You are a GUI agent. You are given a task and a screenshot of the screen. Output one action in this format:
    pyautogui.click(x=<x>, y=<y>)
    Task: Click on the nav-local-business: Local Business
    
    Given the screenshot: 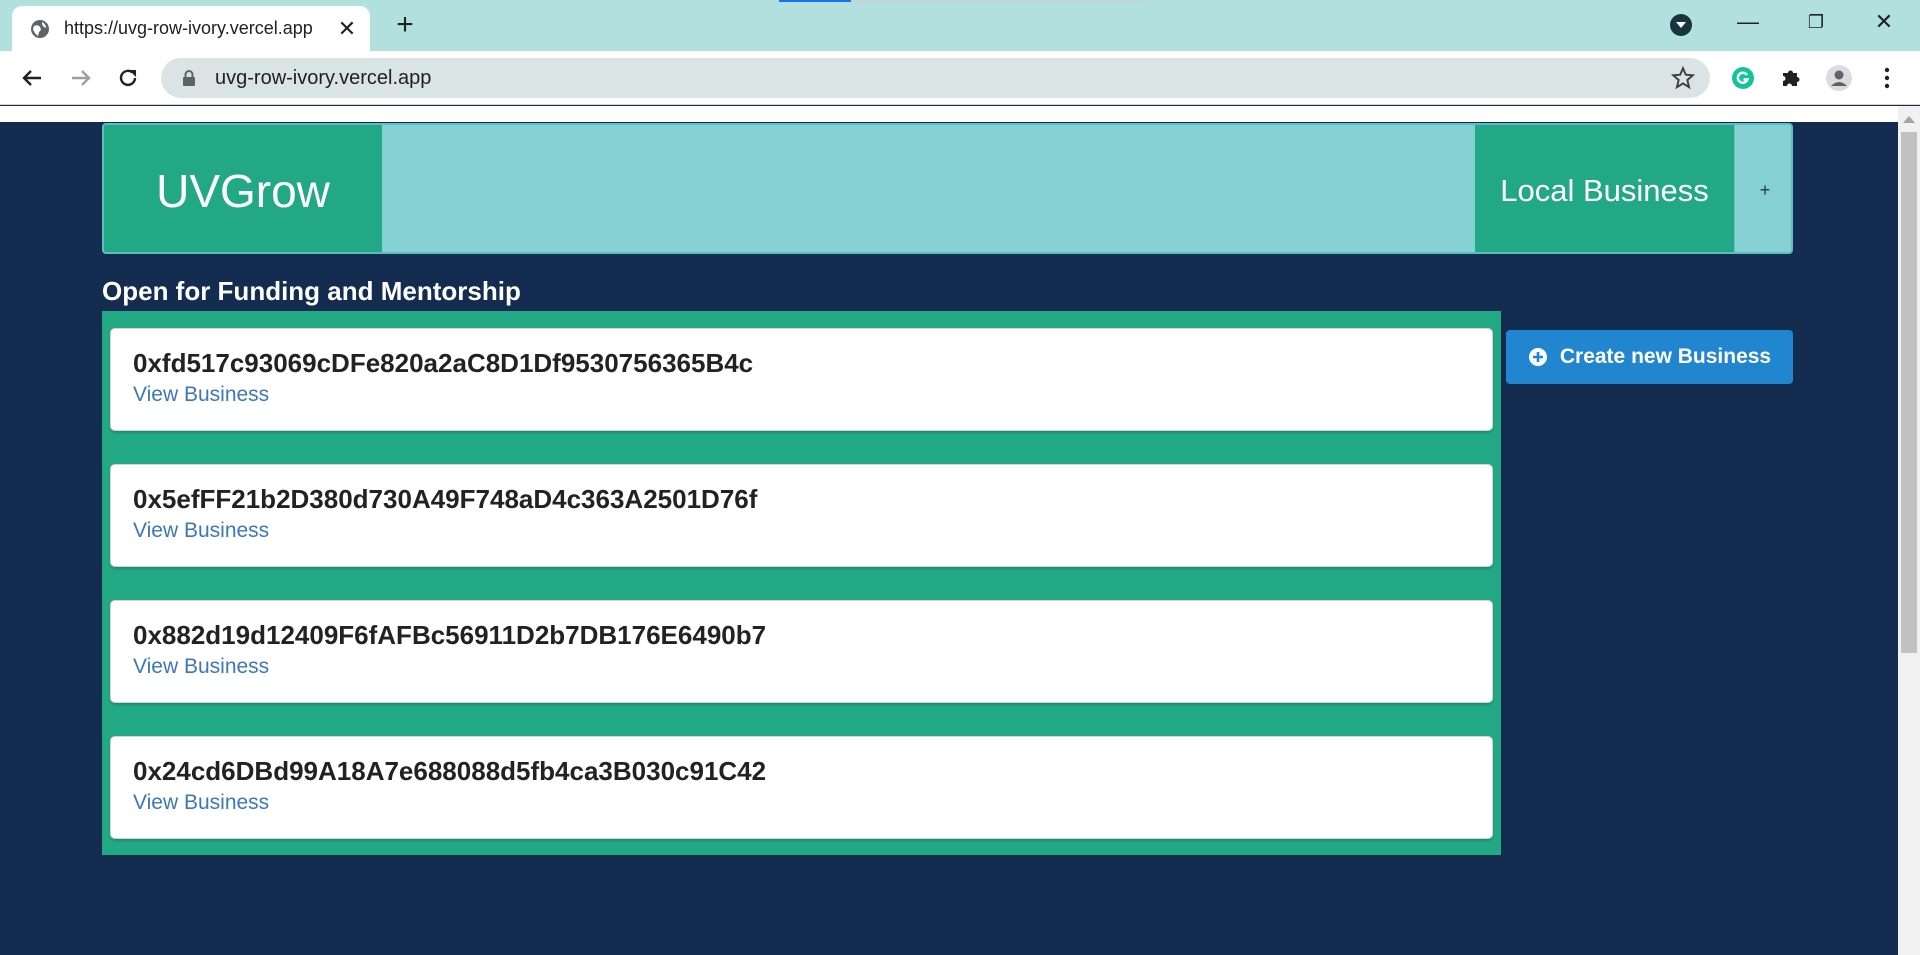 What is the action you would take?
    pyautogui.click(x=1604, y=188)
    